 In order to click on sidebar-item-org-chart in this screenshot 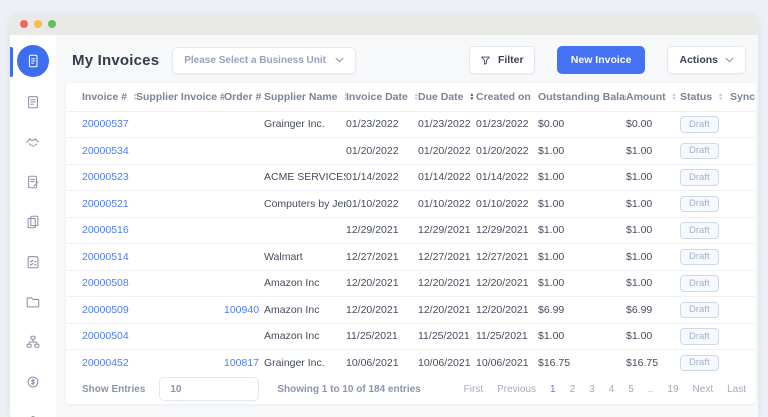, I will do `click(33, 342)`.